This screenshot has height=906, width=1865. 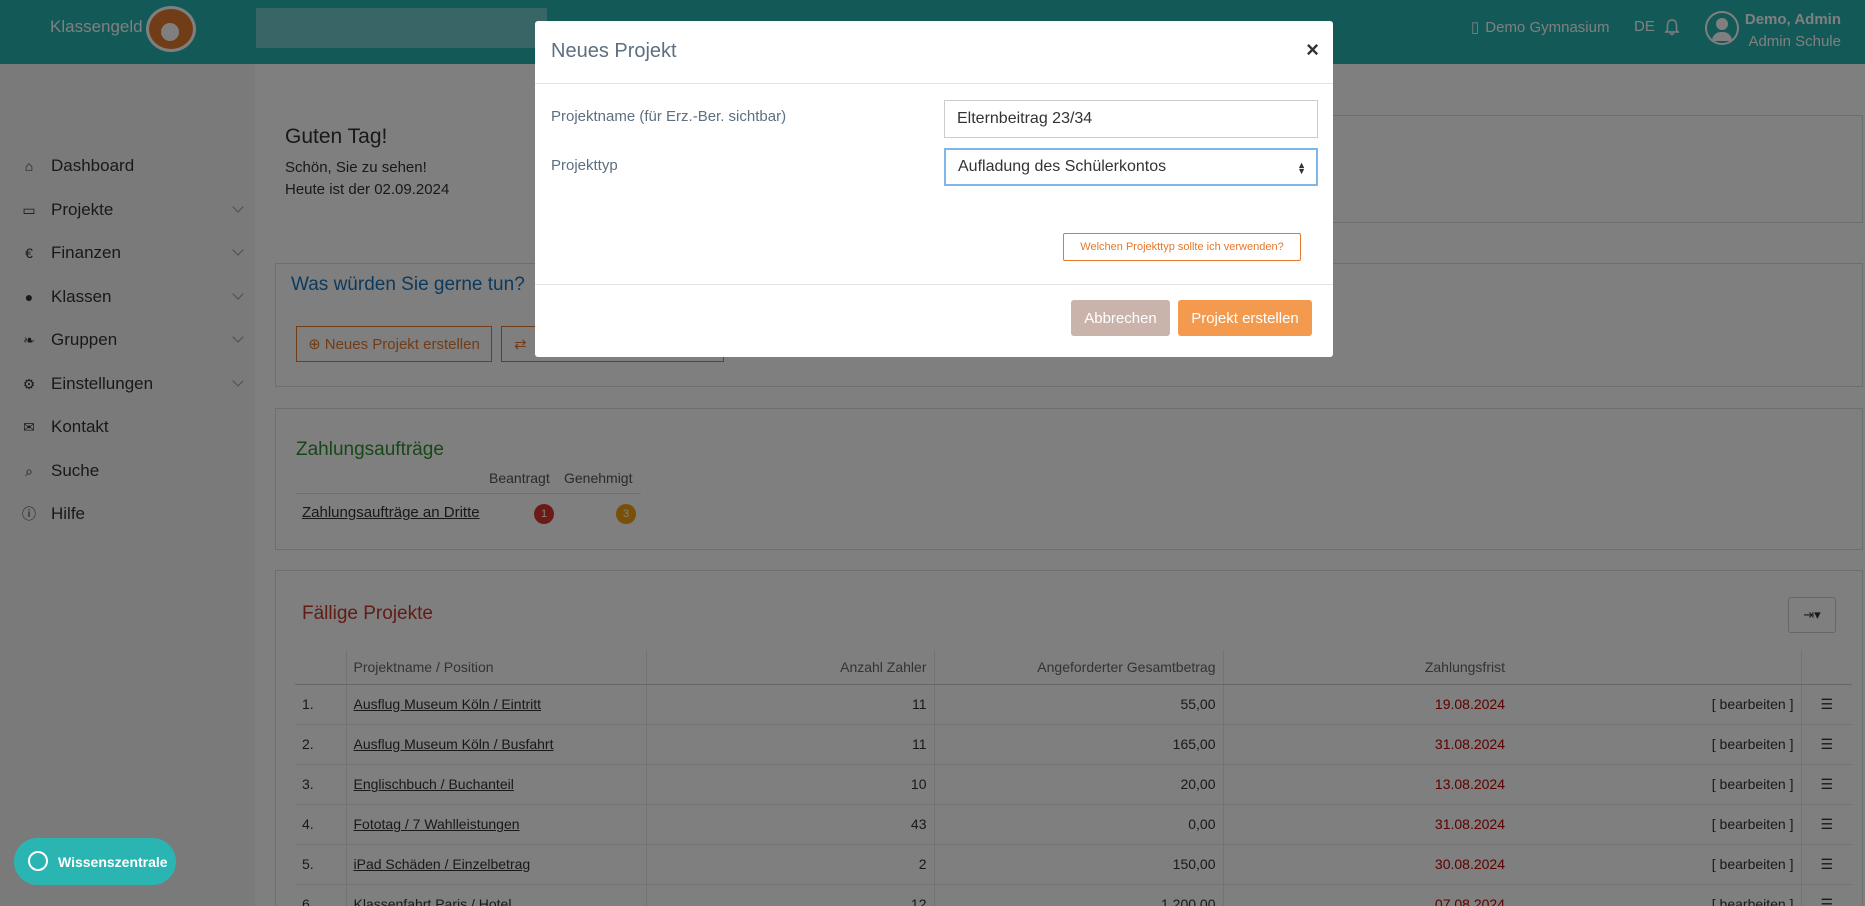 I want to click on project-type-value: Aufladung des Schülerkontos, so click(x=1062, y=166).